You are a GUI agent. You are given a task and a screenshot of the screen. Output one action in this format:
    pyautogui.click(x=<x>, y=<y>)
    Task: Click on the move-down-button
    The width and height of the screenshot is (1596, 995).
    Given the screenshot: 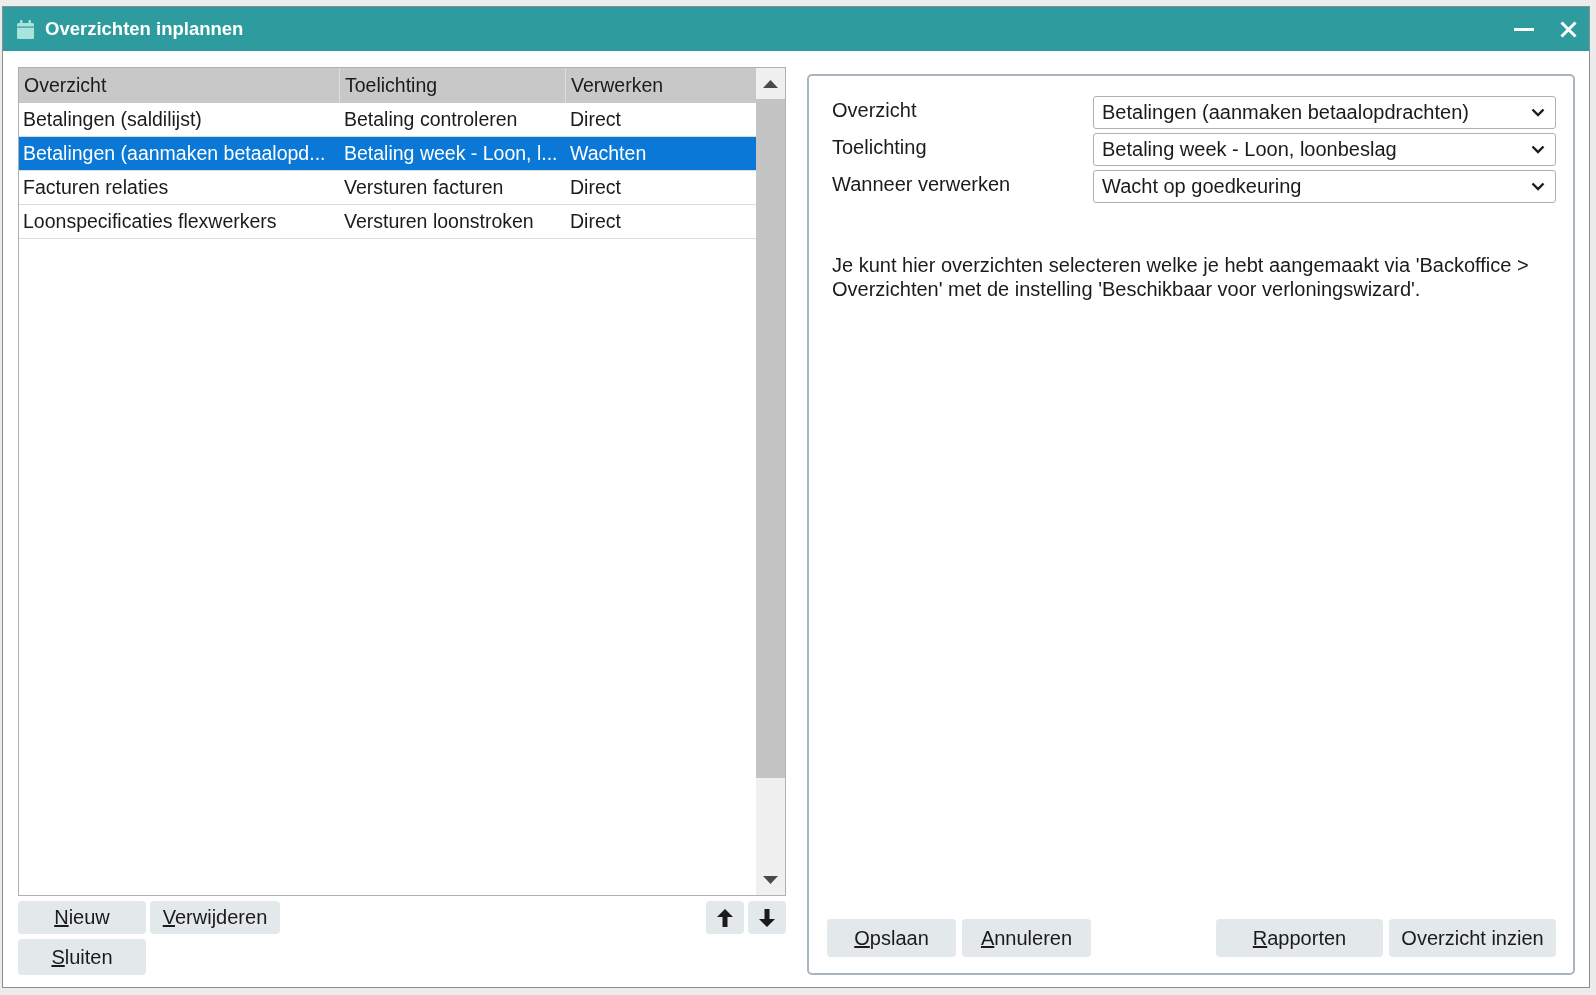 What is the action you would take?
    pyautogui.click(x=767, y=917)
    